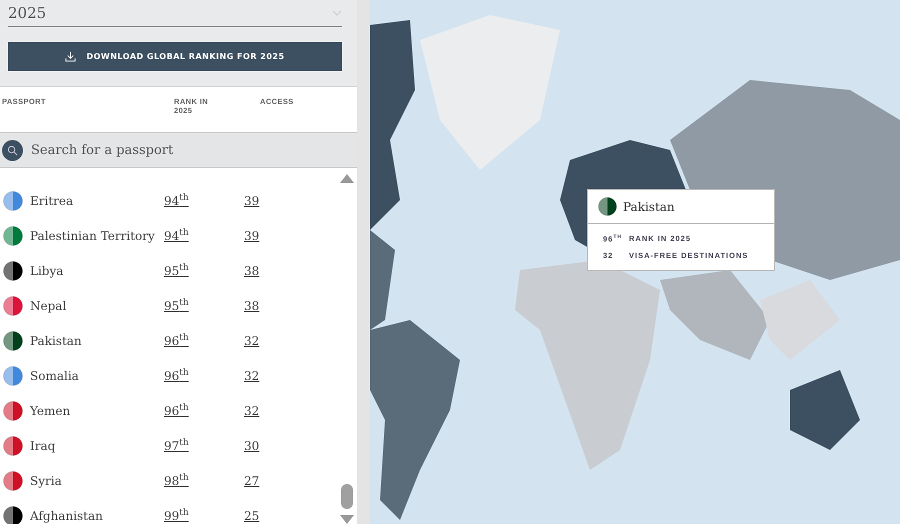 The width and height of the screenshot is (900, 524). Describe the element at coordinates (347, 519) in the screenshot. I see `scroll-down-icon` at that location.